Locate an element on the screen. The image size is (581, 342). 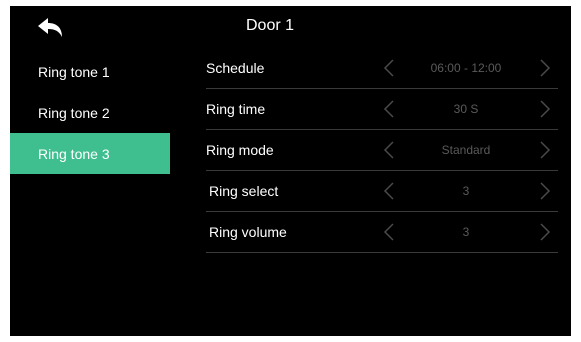
sidebar-item-ring-tone-2: Ring tone 2 is located at coordinates (90, 112).